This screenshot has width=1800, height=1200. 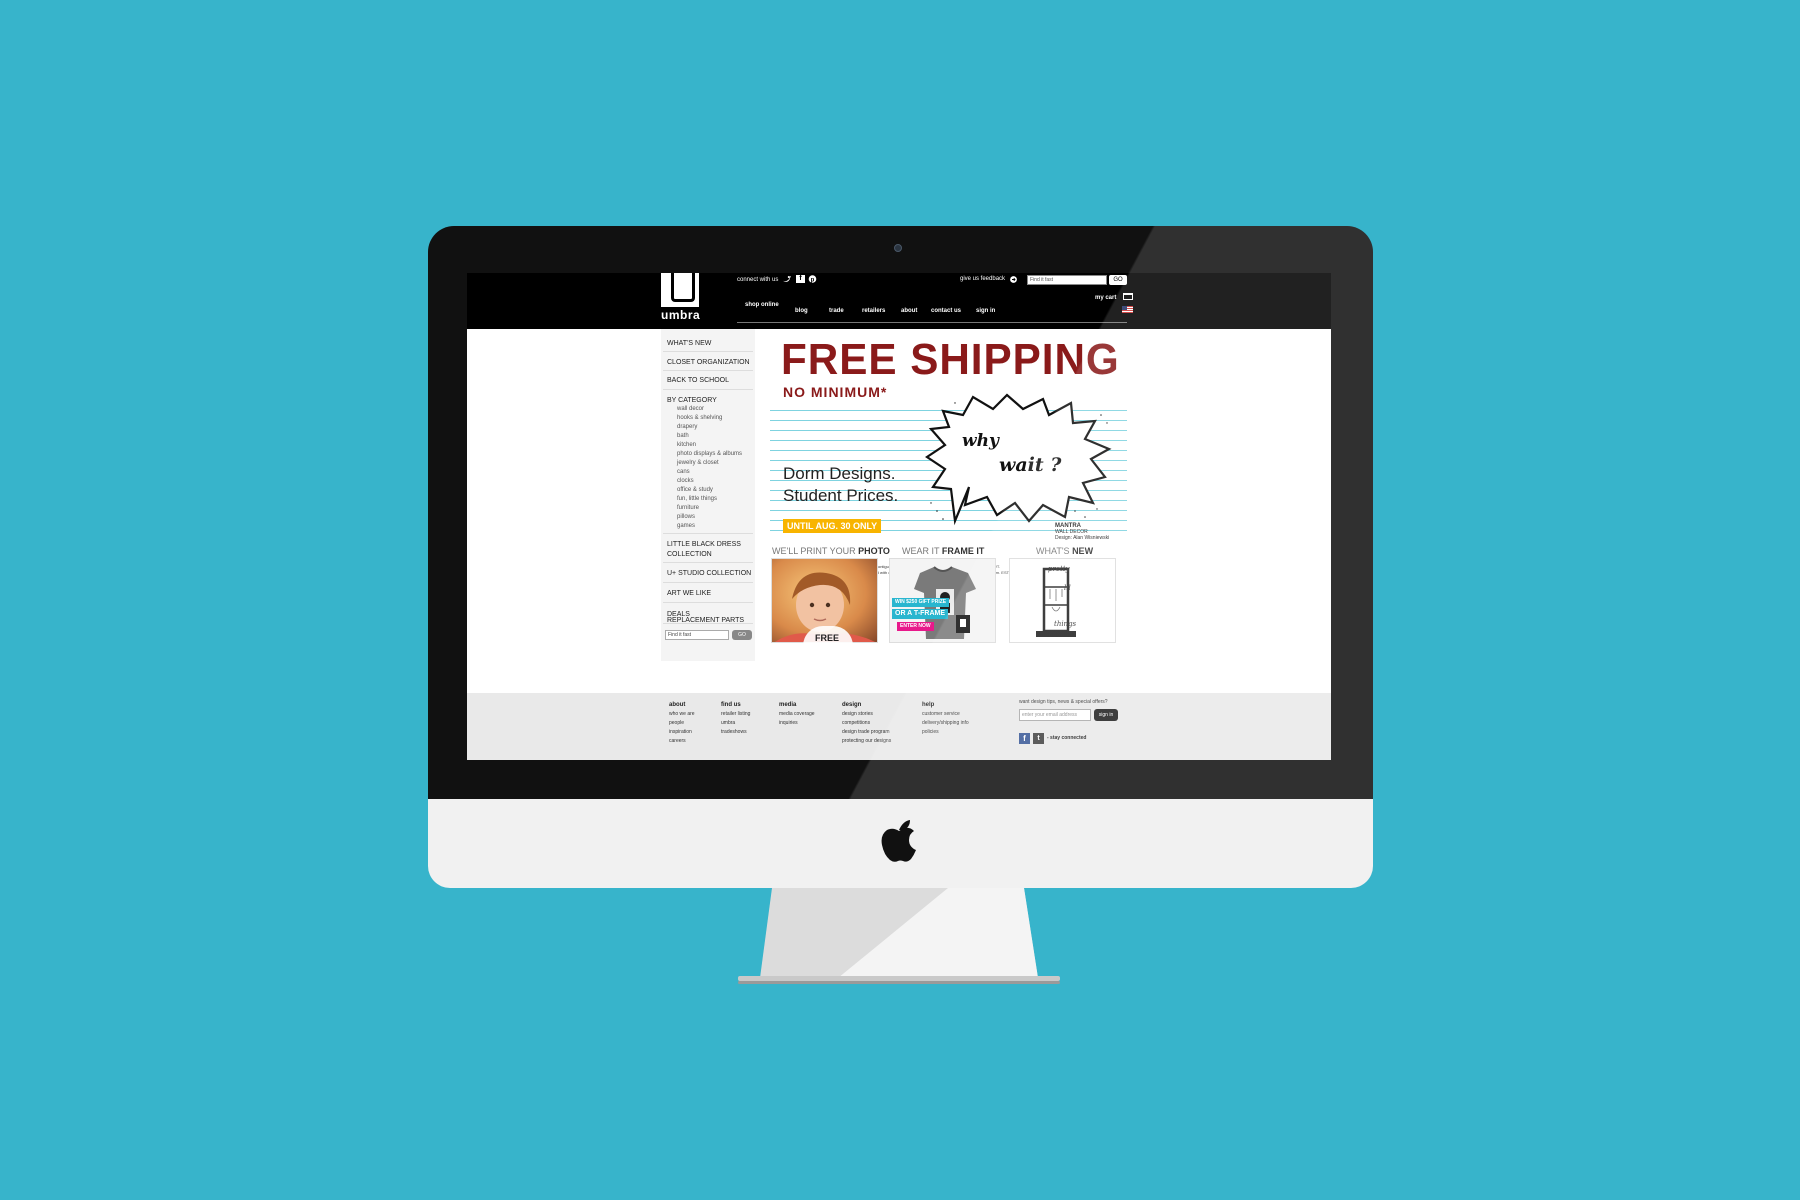 I want to click on gift-prize-tag: WIN $250 GIFT PRIZE, so click(x=921, y=602).